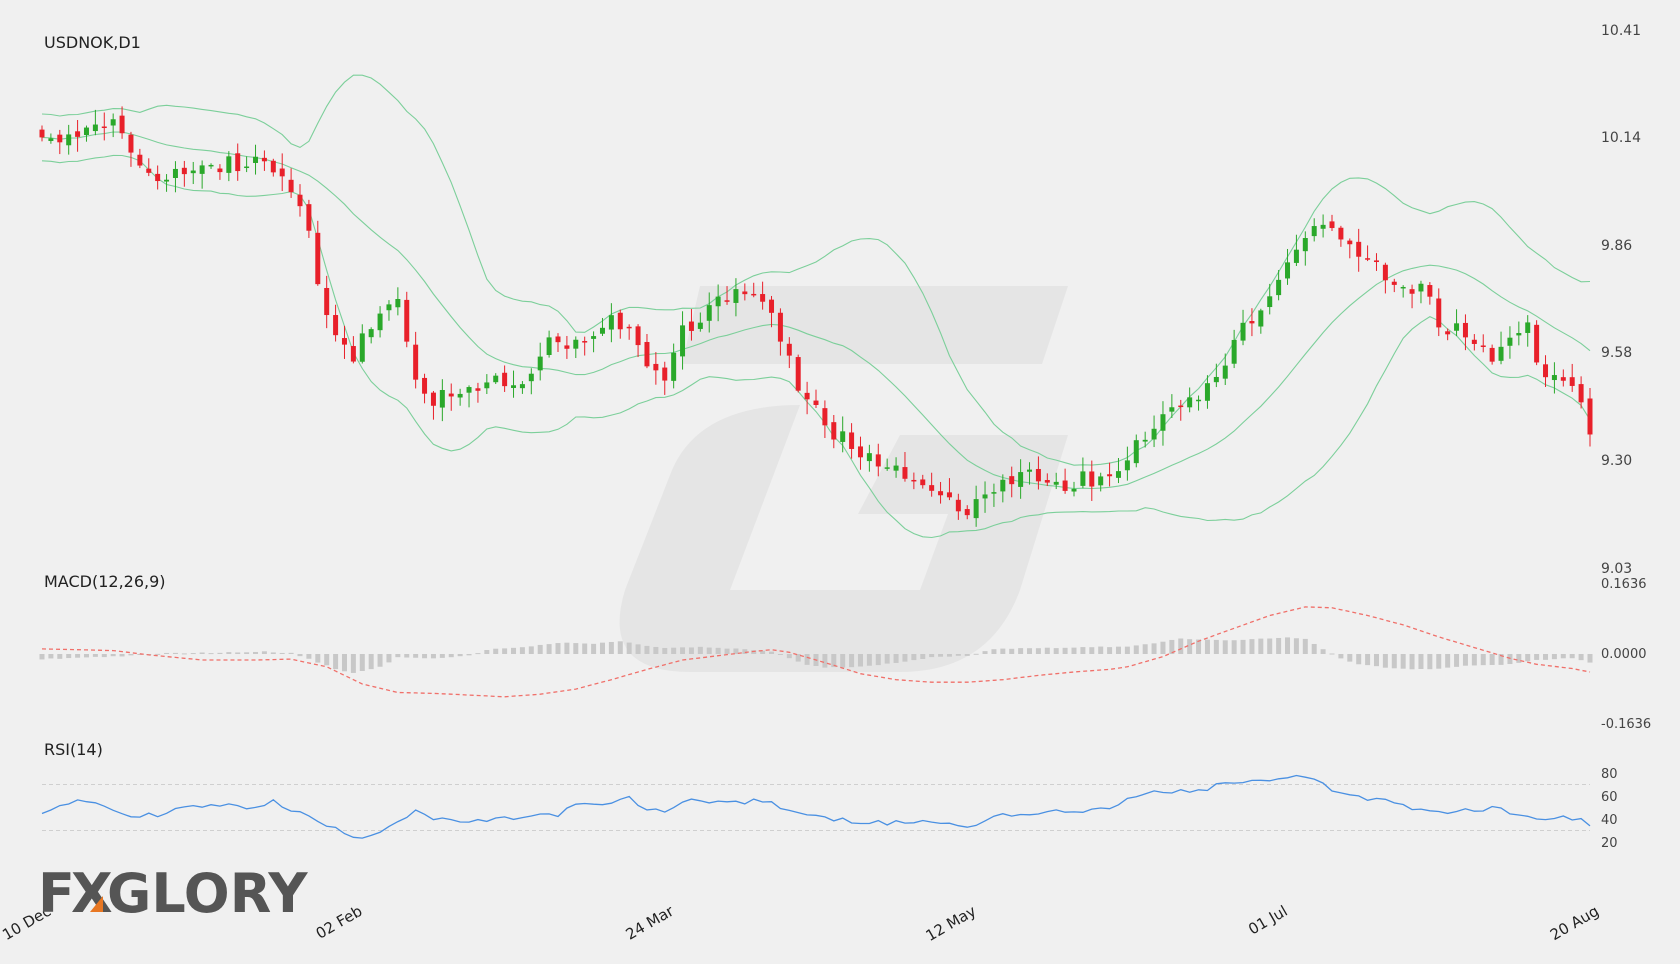  I want to click on price-y-tick: 9.30, so click(1616, 461).